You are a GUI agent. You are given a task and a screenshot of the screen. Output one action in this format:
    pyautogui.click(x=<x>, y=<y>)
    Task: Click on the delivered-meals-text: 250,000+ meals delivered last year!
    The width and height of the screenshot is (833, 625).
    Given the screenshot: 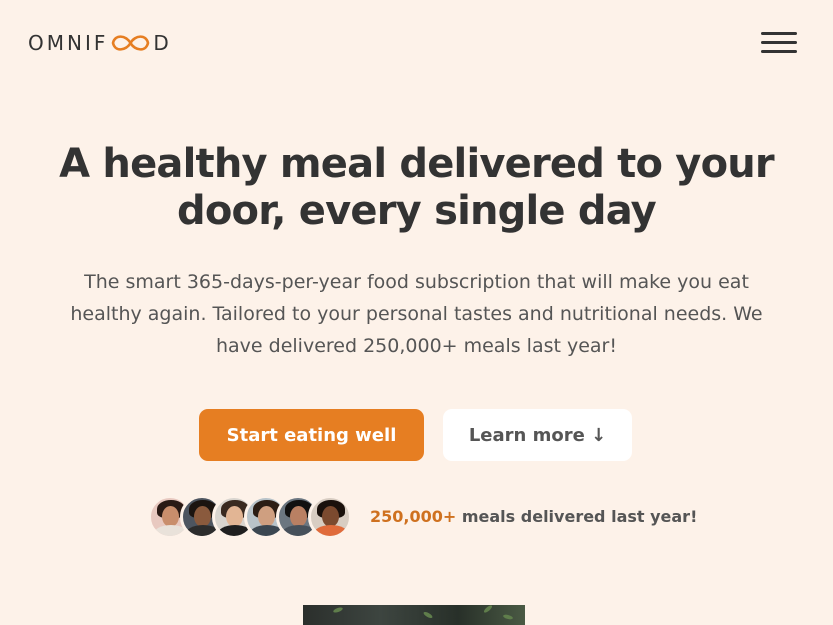 What is the action you would take?
    pyautogui.click(x=533, y=516)
    